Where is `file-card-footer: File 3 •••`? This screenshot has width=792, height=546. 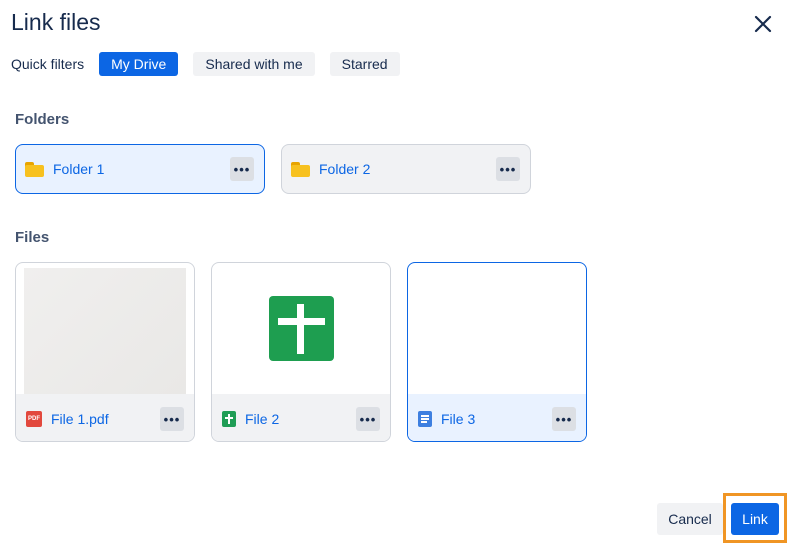 file-card-footer: File 3 ••• is located at coordinates (497, 417).